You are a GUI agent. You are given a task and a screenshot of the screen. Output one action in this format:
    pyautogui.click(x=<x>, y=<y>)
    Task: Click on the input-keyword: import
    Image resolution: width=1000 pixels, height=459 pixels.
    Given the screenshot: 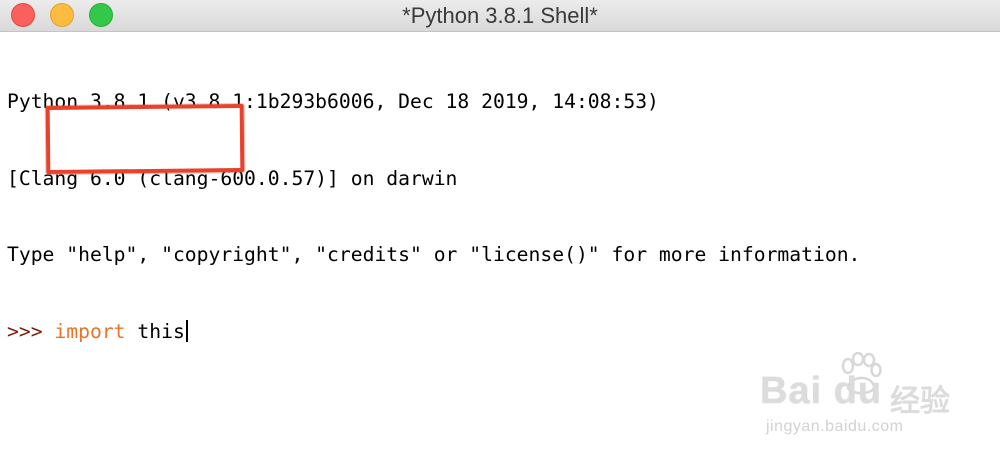 What is the action you would take?
    pyautogui.click(x=90, y=331)
    